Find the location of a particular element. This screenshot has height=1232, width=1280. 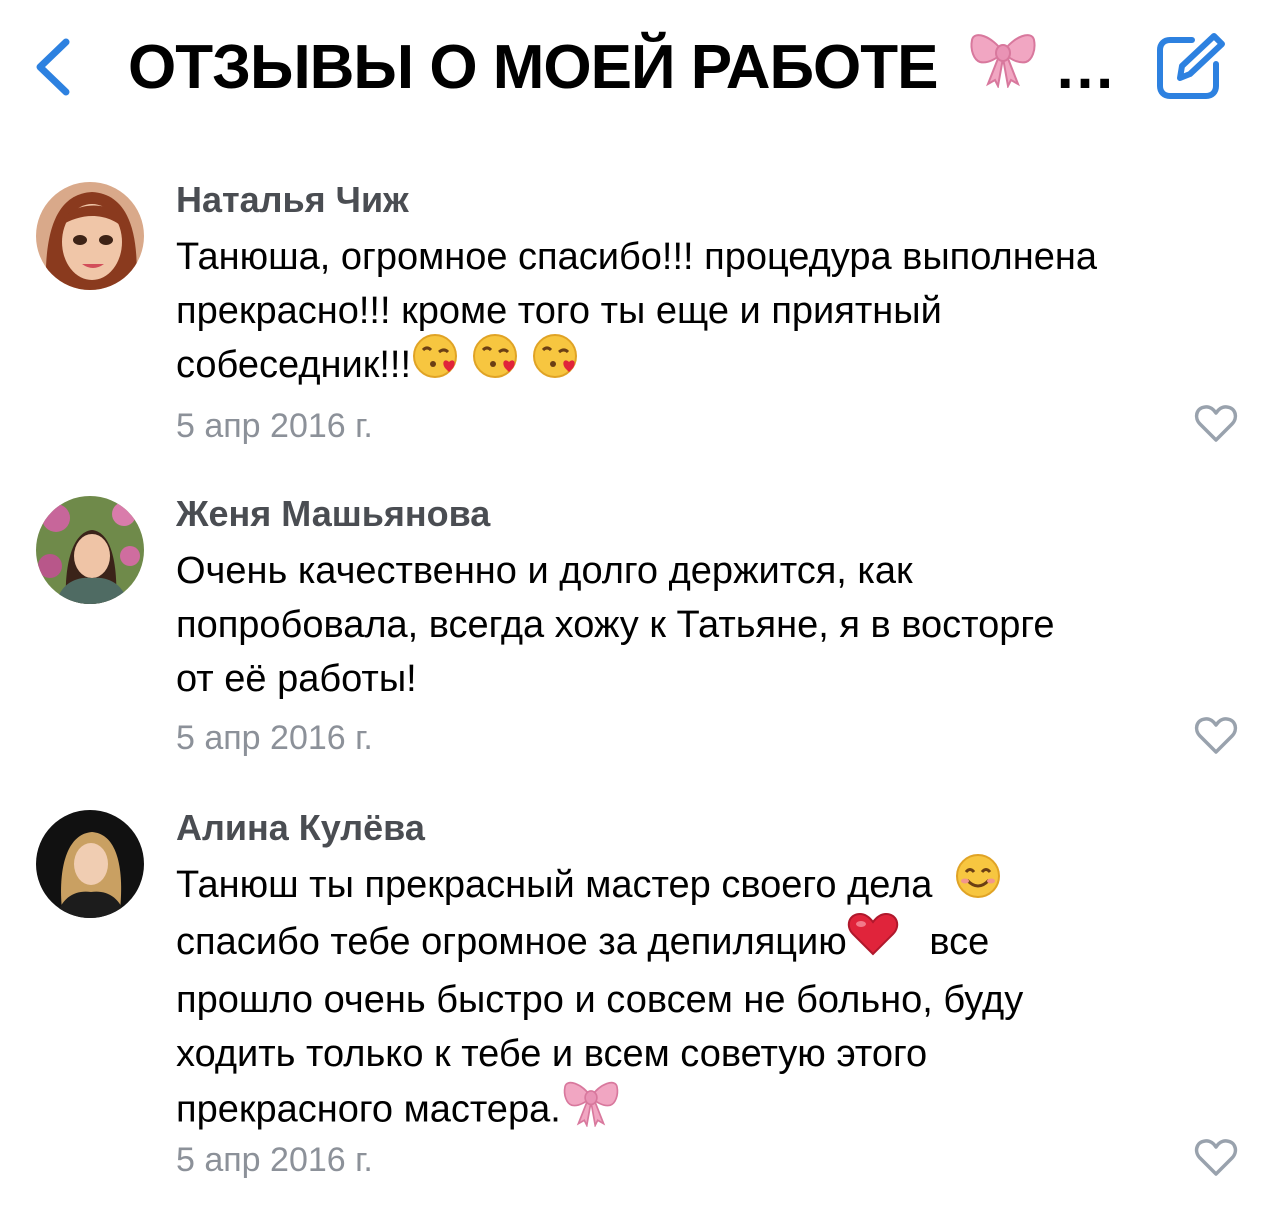

comment-text-line: прекрасного мастера. is located at coordinates (711, 1111).